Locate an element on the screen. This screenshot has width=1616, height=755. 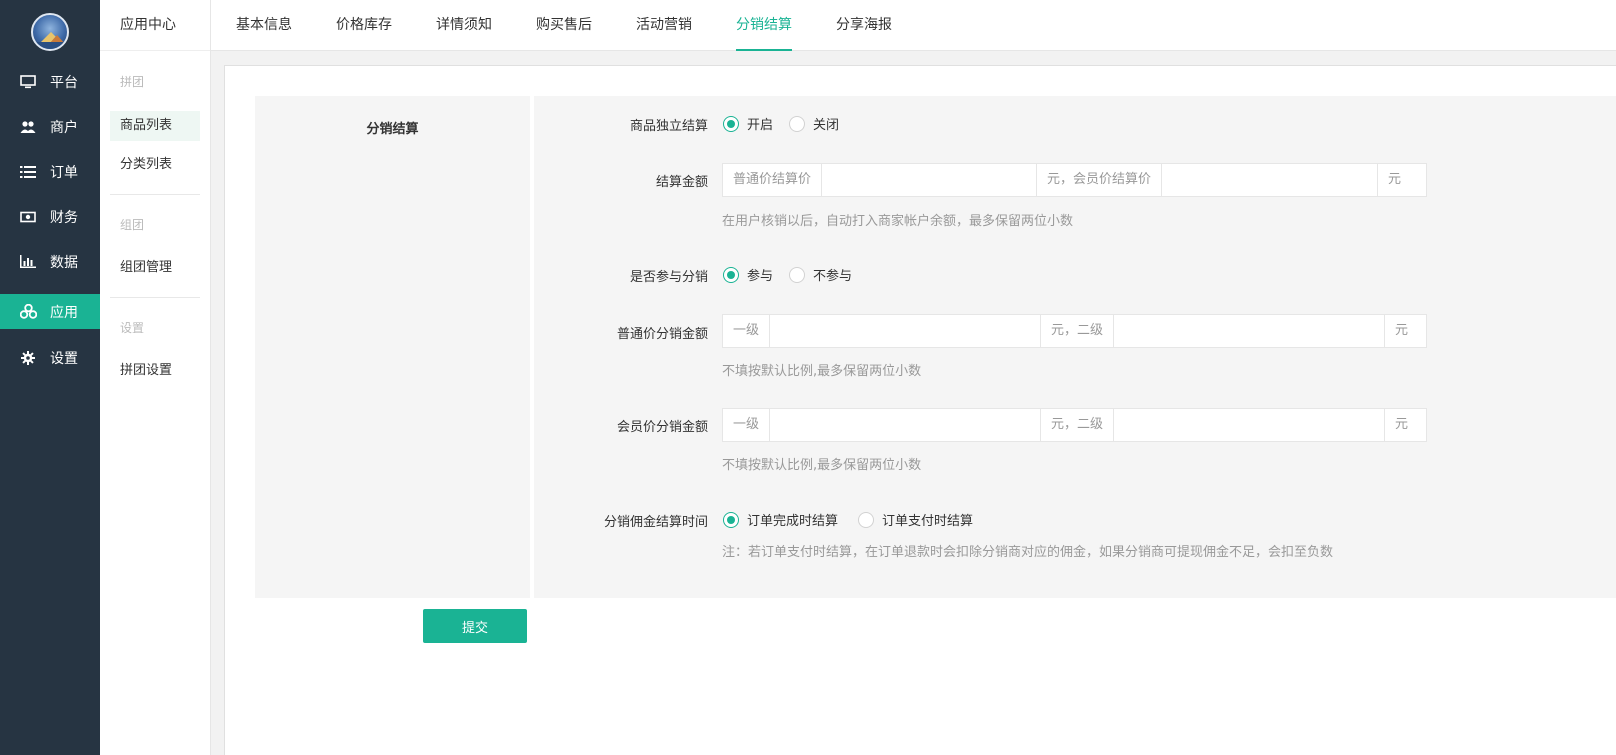
subnav-group-label: 设置 is located at coordinates (132, 328).